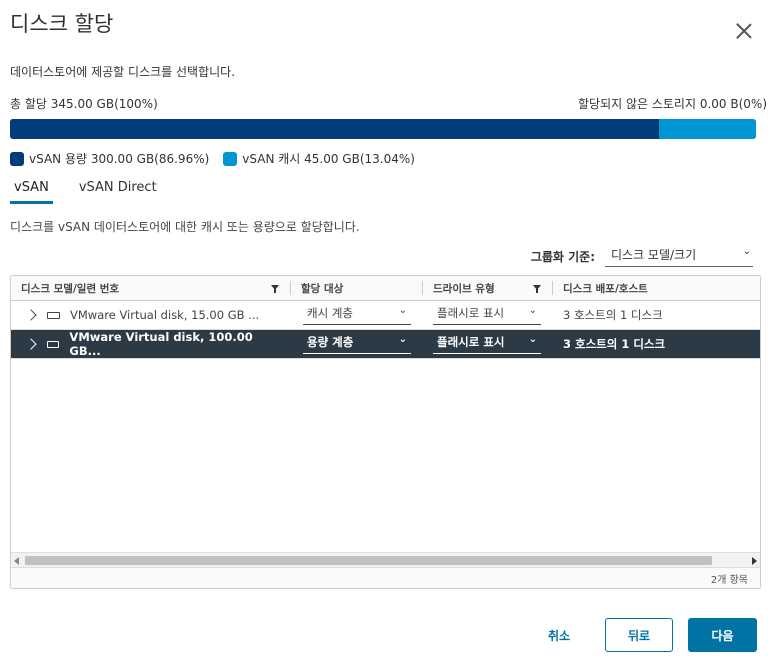 This screenshot has width=781, height=663. What do you see at coordinates (185, 227) in the screenshot?
I see `tab-description: 디스크를 vSAN 데이터스토어에 대한 캐시 또는 용량으로 할당합니다.` at bounding box center [185, 227].